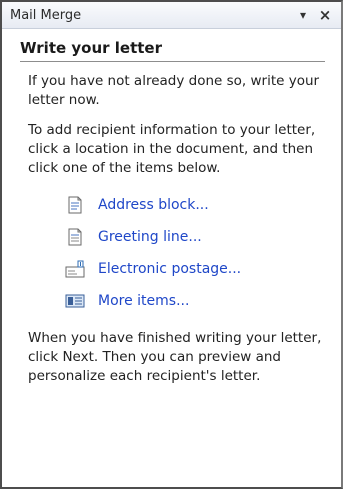 The height and width of the screenshot is (489, 343). What do you see at coordinates (172, 50) in the screenshot?
I see `section-heading: Write your letter` at bounding box center [172, 50].